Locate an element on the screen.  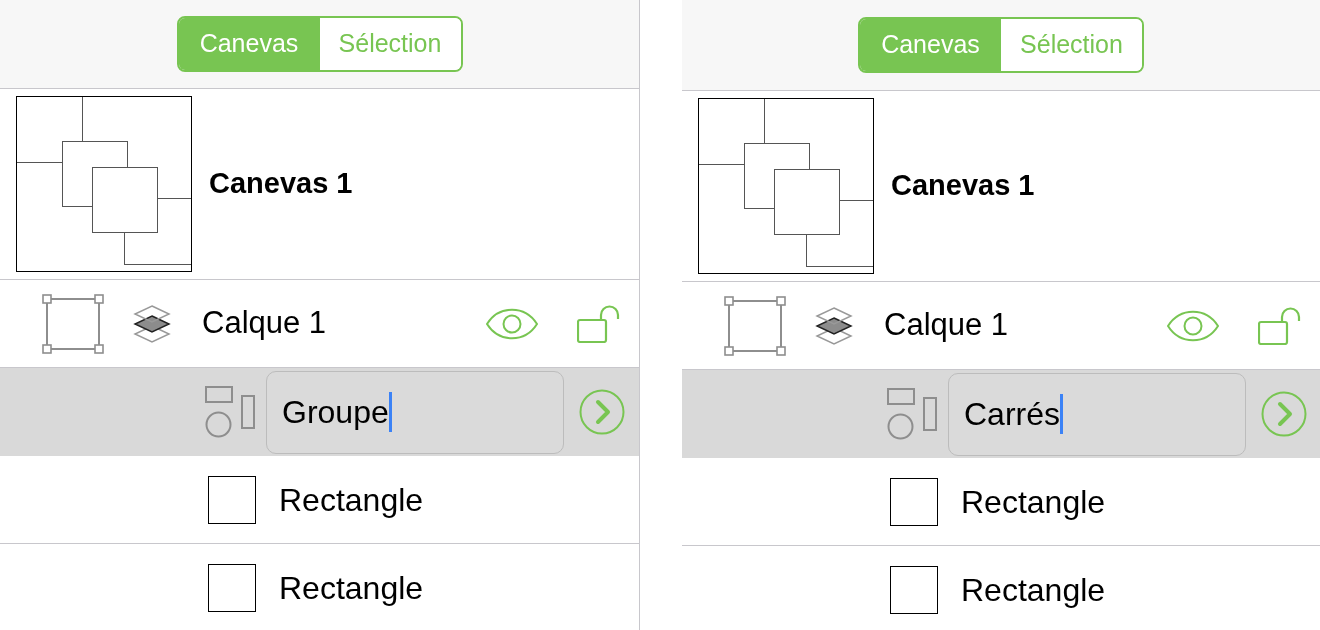
name-field: Groupe is located at coordinates (415, 412).